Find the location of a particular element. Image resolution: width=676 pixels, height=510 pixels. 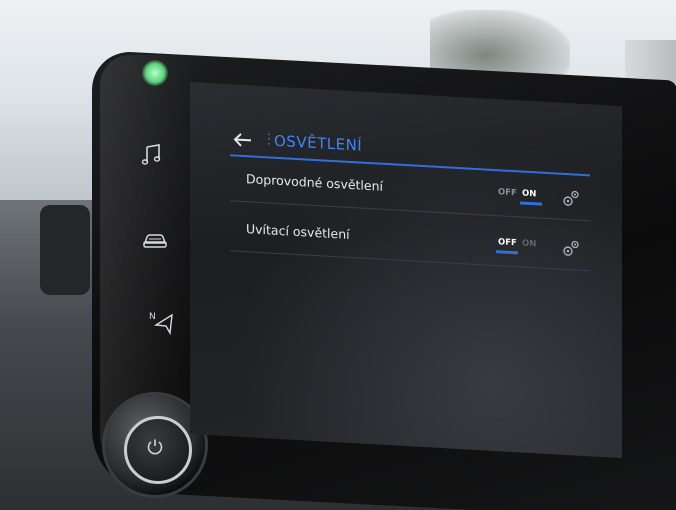

navigation-icon: N is located at coordinates (162, 322).